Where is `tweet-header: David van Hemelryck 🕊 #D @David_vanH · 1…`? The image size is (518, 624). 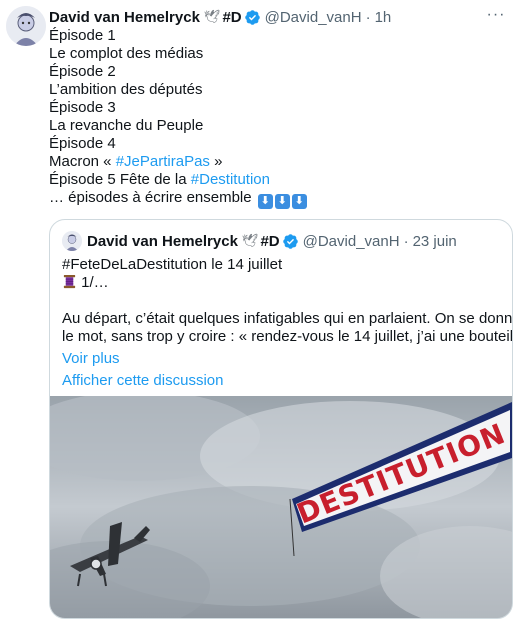
tweet-header: David van Hemelryck 🕊 #D @David_vanH · 1… is located at coordinates (278, 17).